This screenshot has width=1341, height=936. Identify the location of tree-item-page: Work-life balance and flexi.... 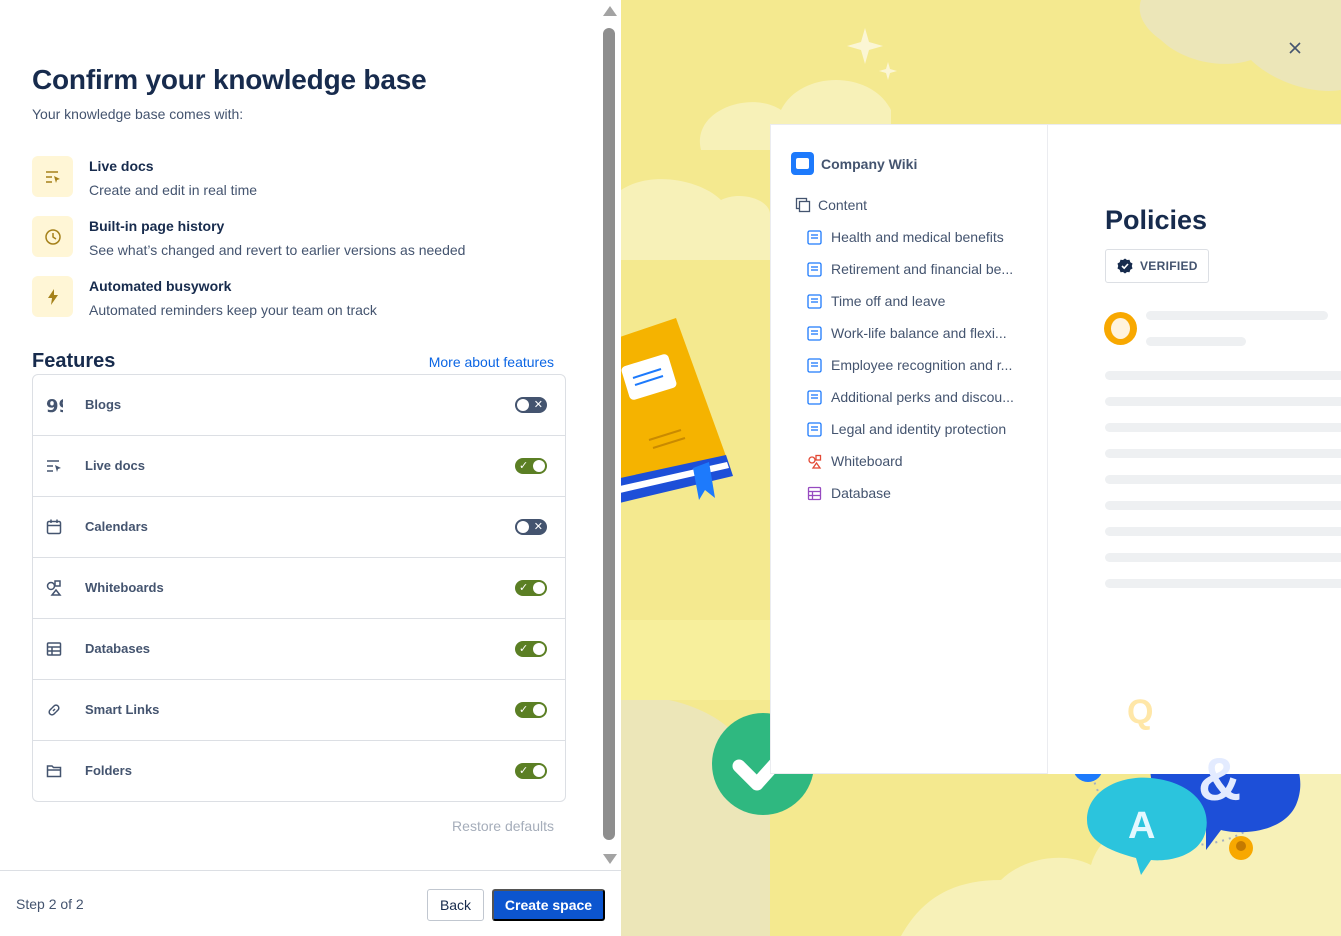
(923, 333).